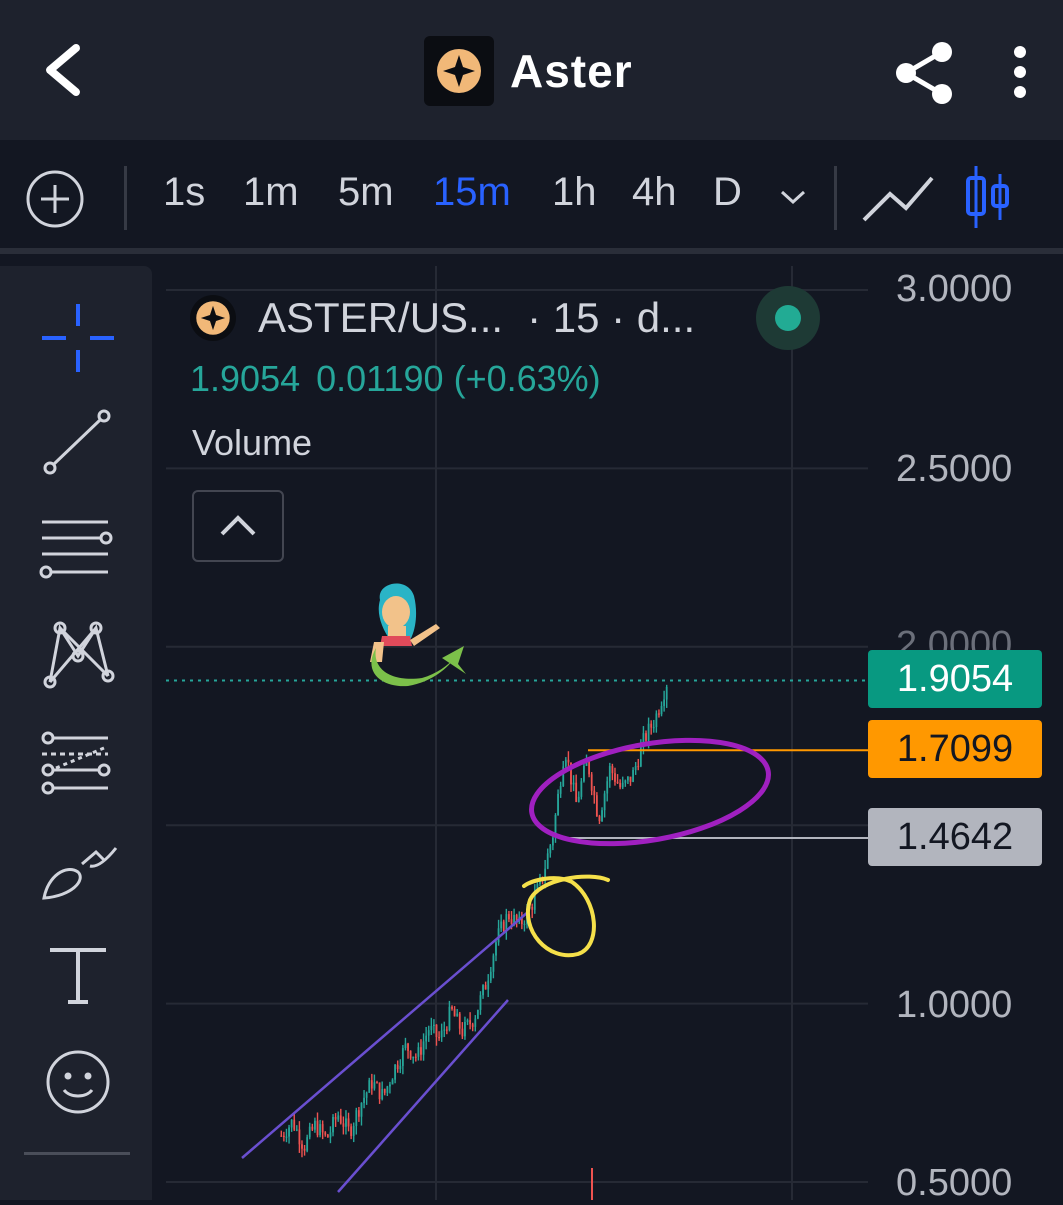  What do you see at coordinates (380, 378) in the screenshot?
I see `price-change: 0.01190` at bounding box center [380, 378].